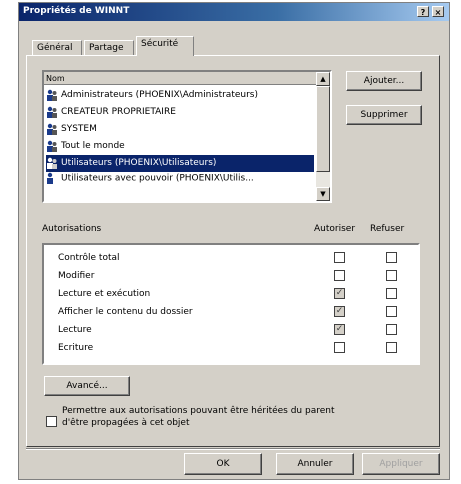  What do you see at coordinates (76, 11) in the screenshot?
I see `window-title: Propriétés de WINNT` at bounding box center [76, 11].